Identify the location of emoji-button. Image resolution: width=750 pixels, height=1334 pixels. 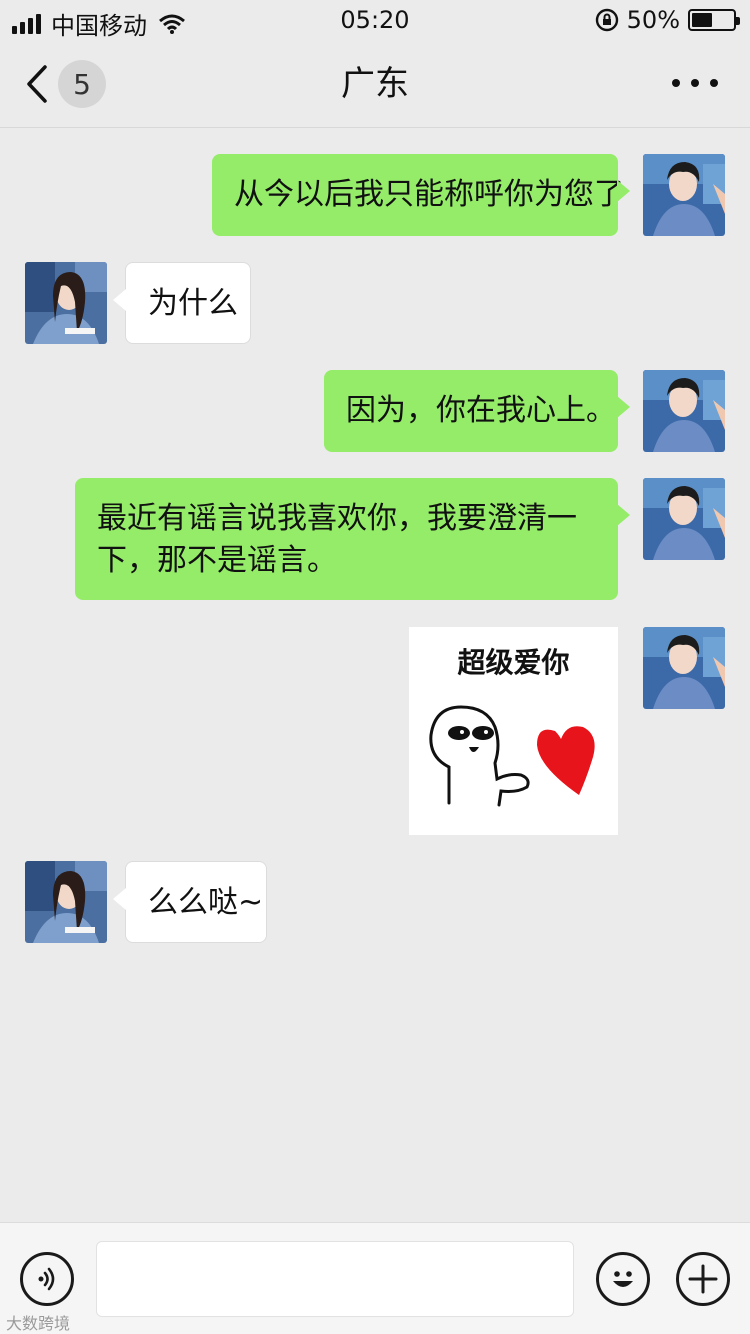
(623, 1279).